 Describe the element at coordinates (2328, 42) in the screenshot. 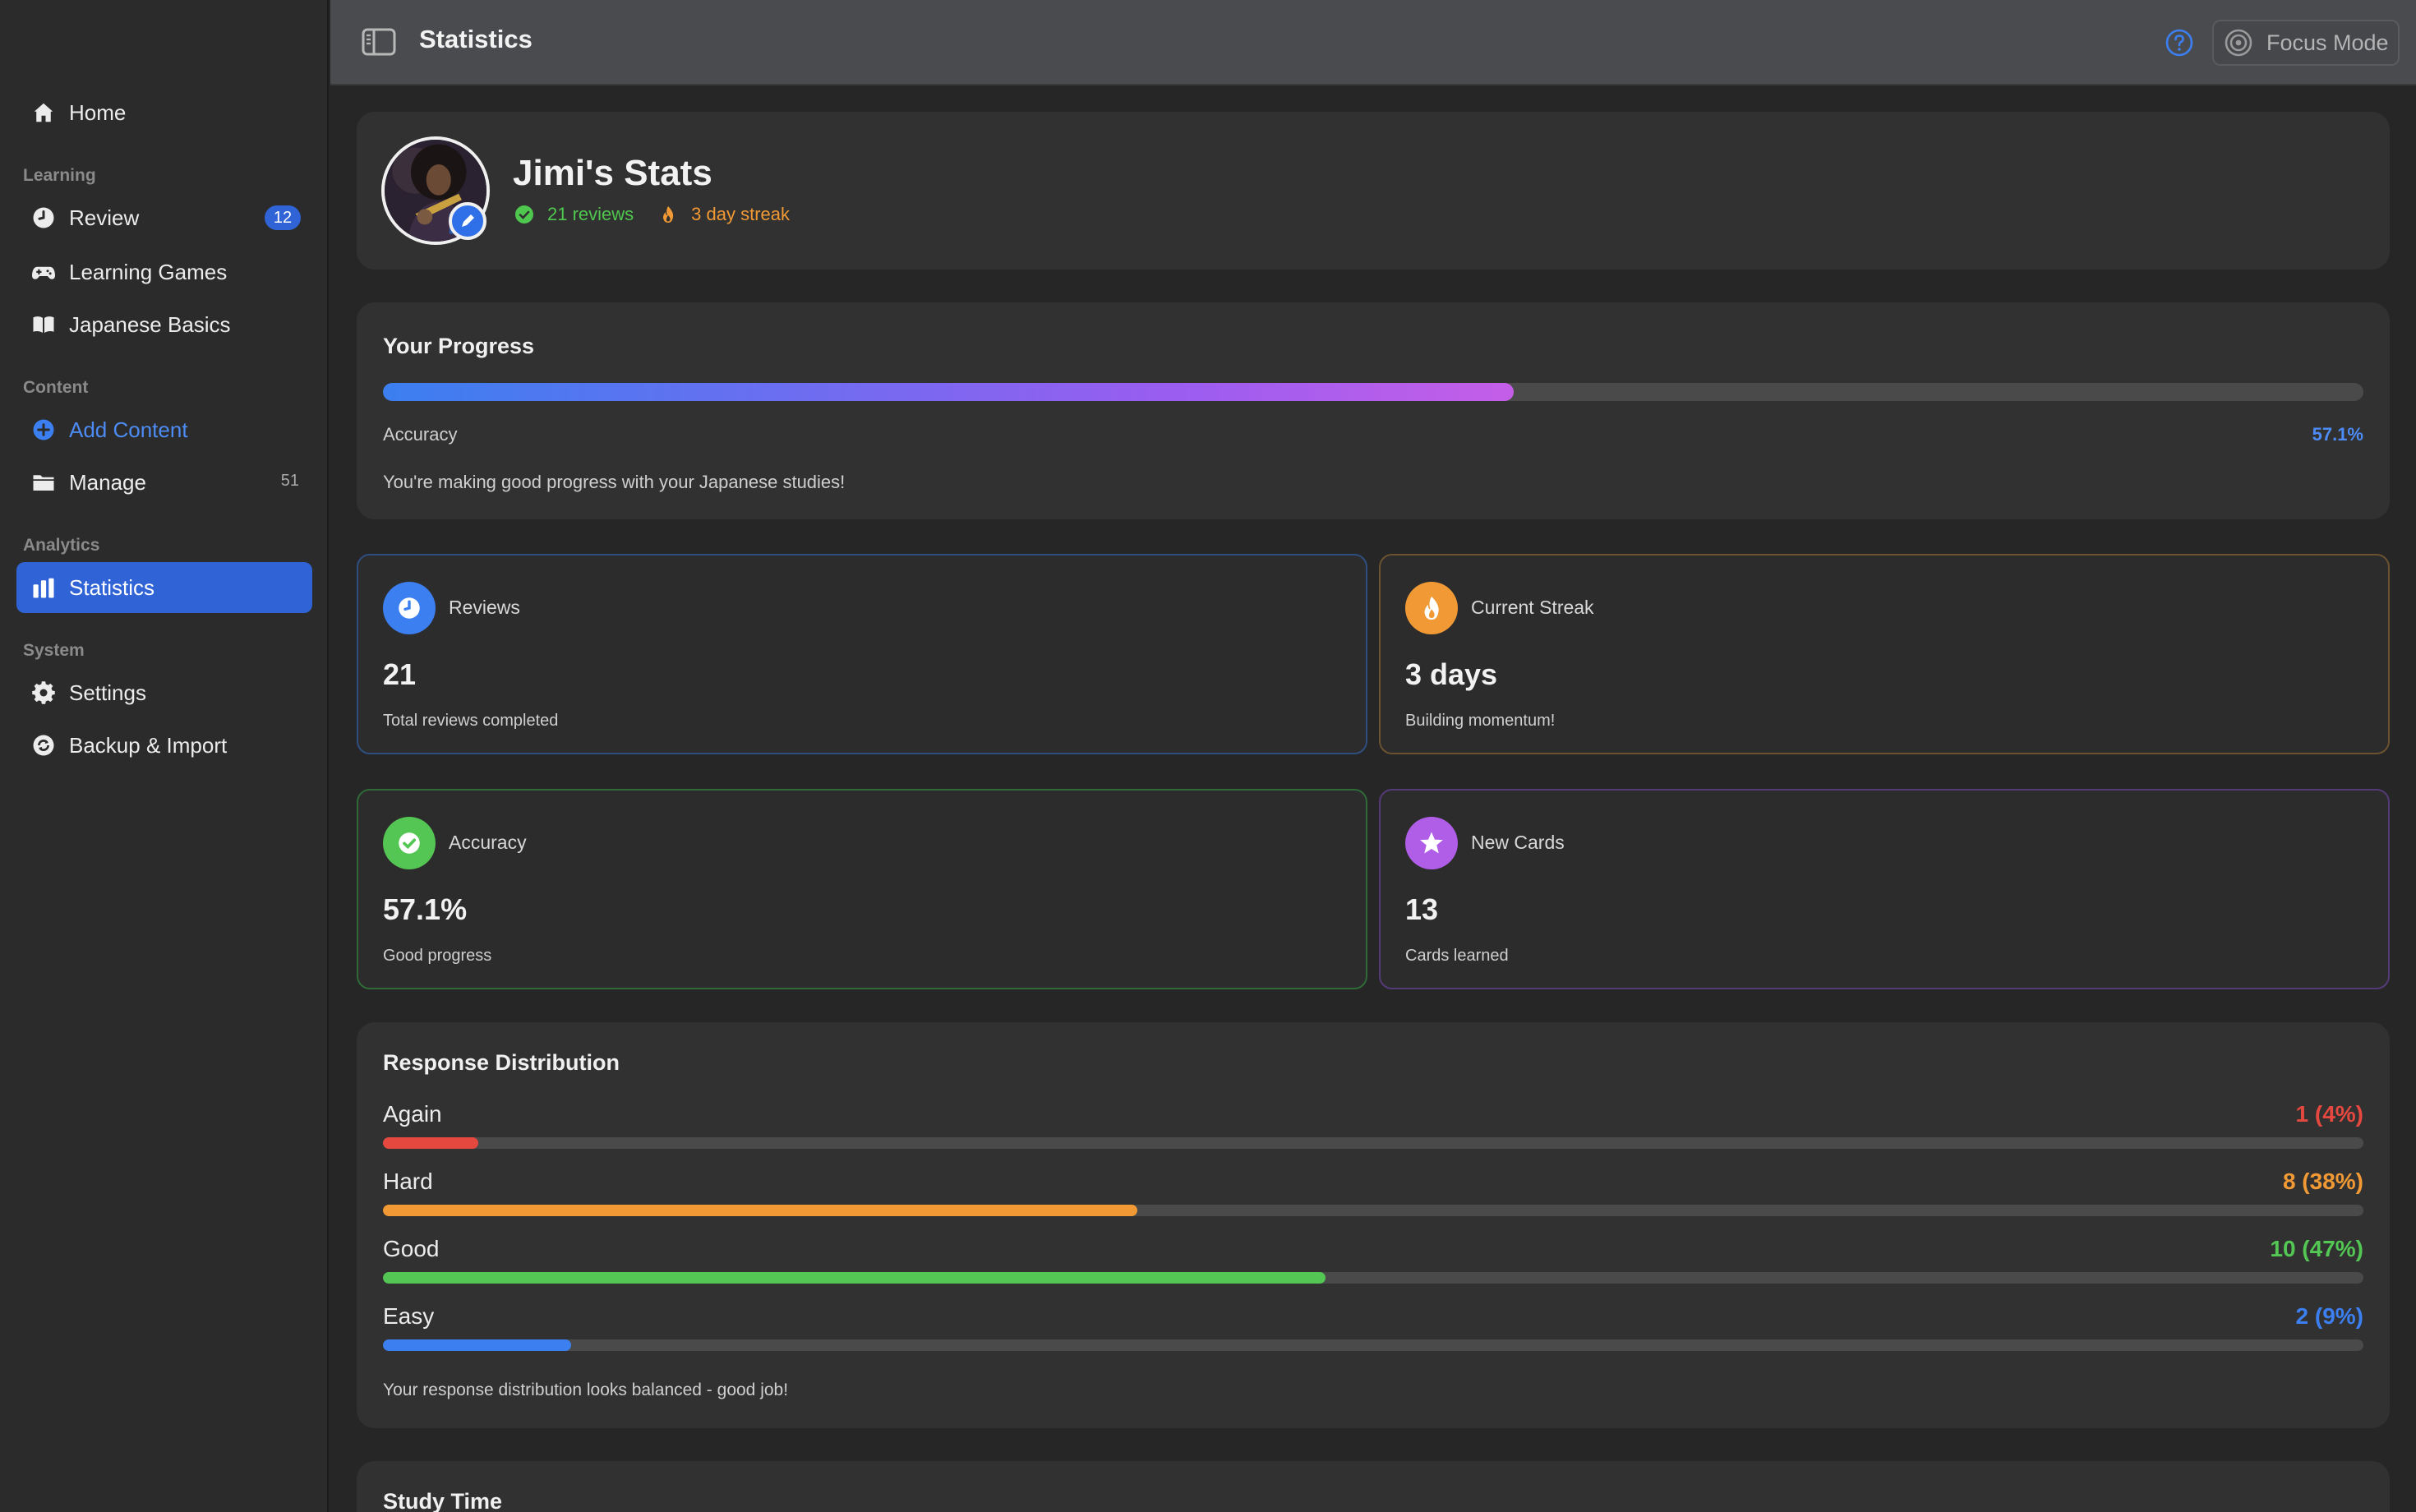

I see `focus-mode-label: Focus Mode` at that location.